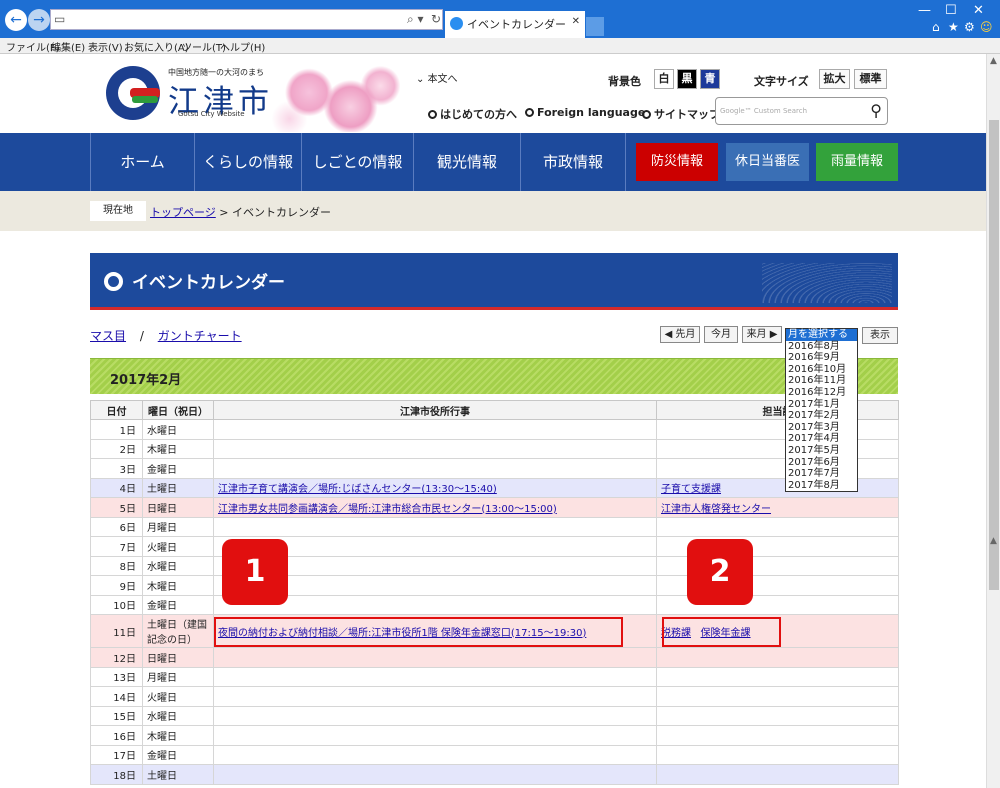 This screenshot has width=1000, height=788. What do you see at coordinates (993, 61) in the screenshot?
I see `scroll-up-icon: ▲` at bounding box center [993, 61].